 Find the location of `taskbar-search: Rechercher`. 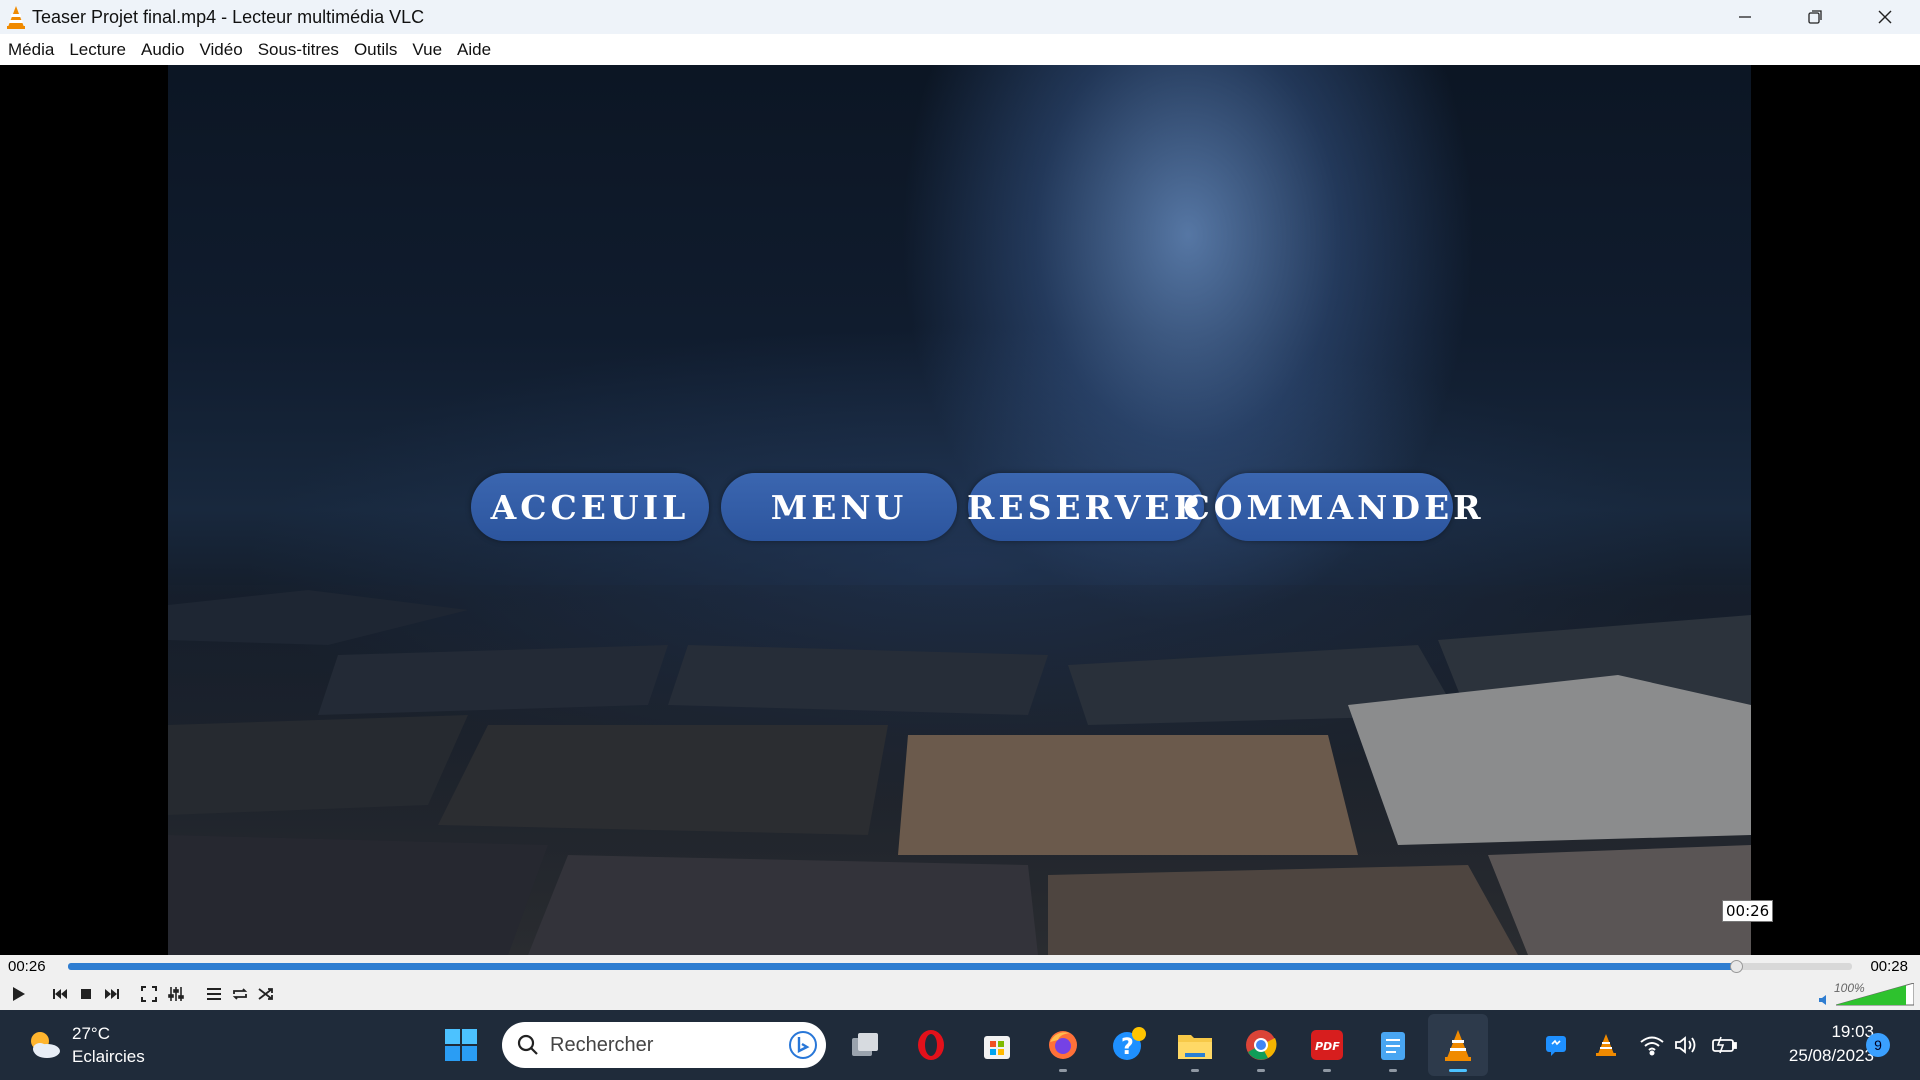

taskbar-search: Rechercher is located at coordinates (664, 1045).